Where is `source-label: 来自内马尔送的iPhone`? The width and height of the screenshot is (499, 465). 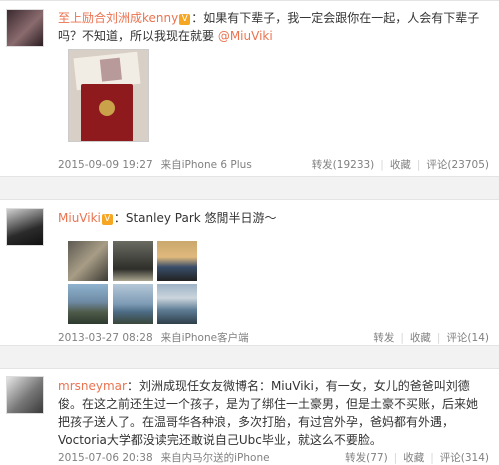
source-label: 来自内马尔送的iPhone is located at coordinates (215, 458).